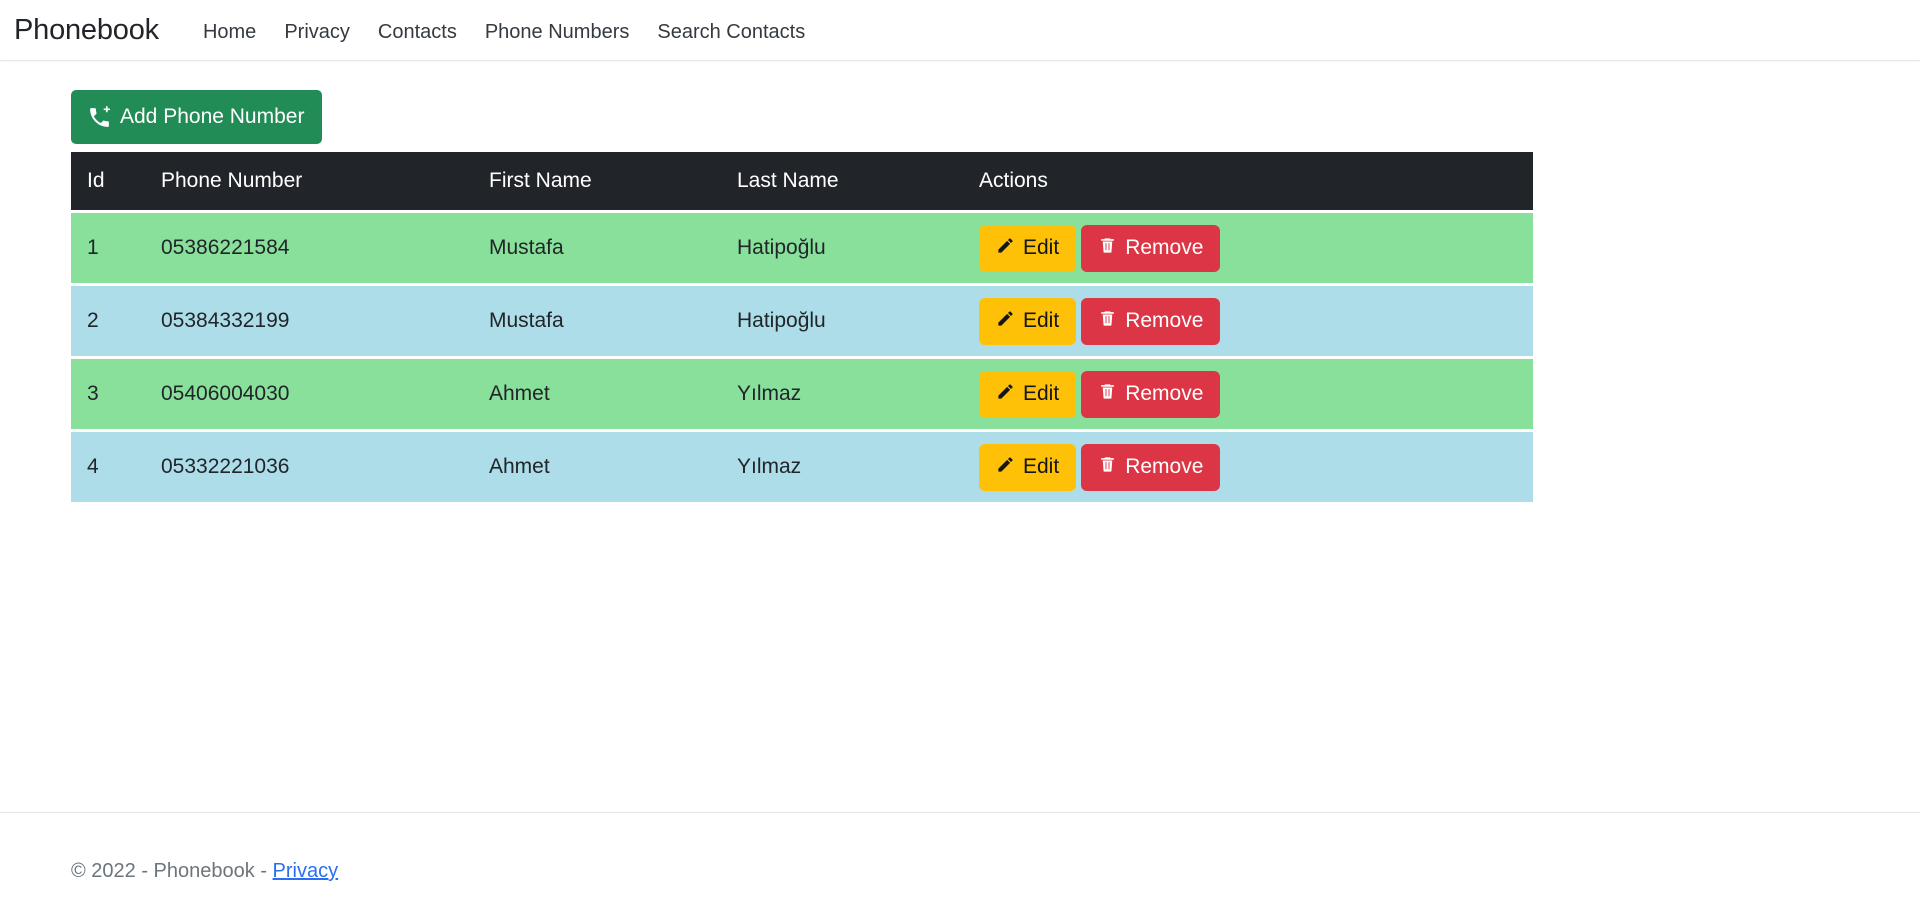 This screenshot has height=913, width=1920. I want to click on table-row: 4 05332221036 Ahmet Yılmaz Edit Remove, so click(802, 467).